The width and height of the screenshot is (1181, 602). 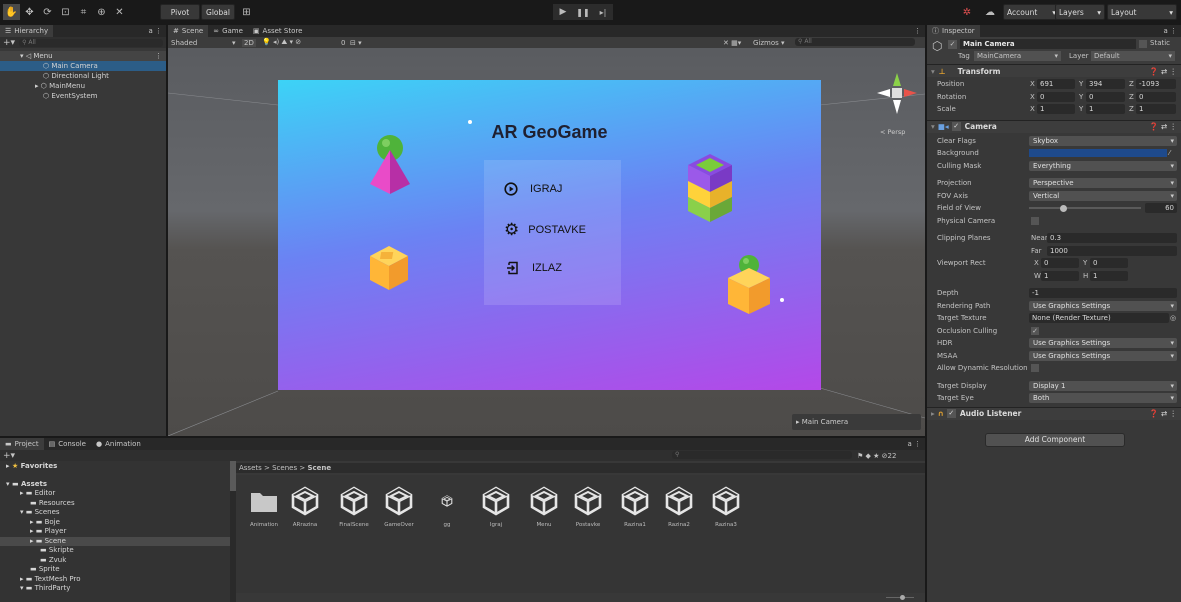 What do you see at coordinates (11, 12) in the screenshot?
I see `hand-tool-icon: ✋` at bounding box center [11, 12].